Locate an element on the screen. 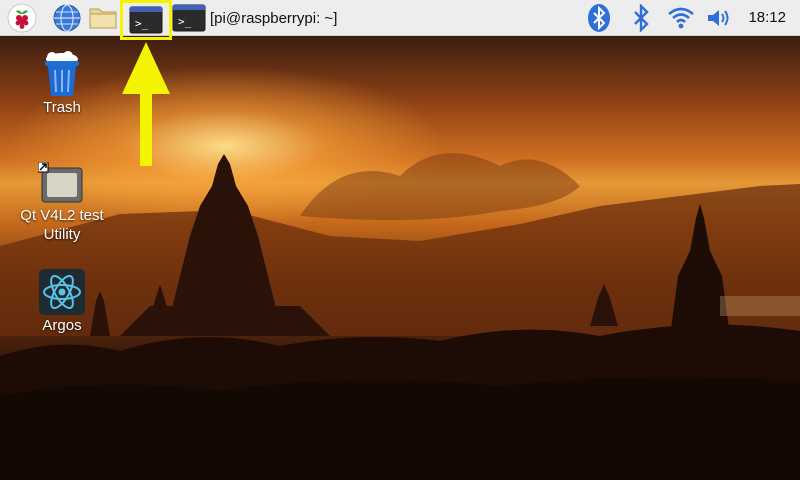 Image resolution: width=800 pixels, height=480 pixels. desktop-icon-trash: Trash is located at coordinates (62, 83).